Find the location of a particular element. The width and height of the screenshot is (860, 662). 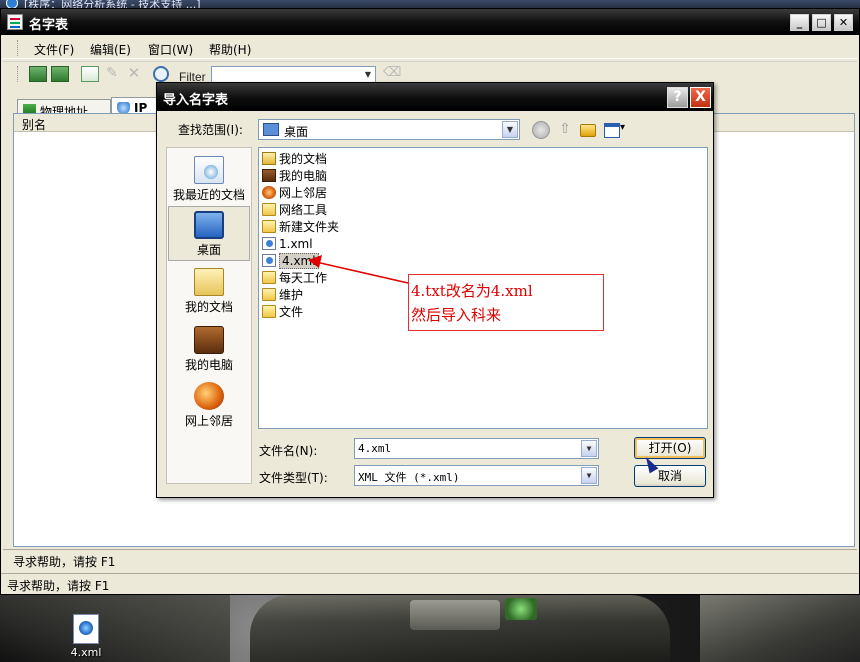

delete-icon: ✕ is located at coordinates (134, 74).